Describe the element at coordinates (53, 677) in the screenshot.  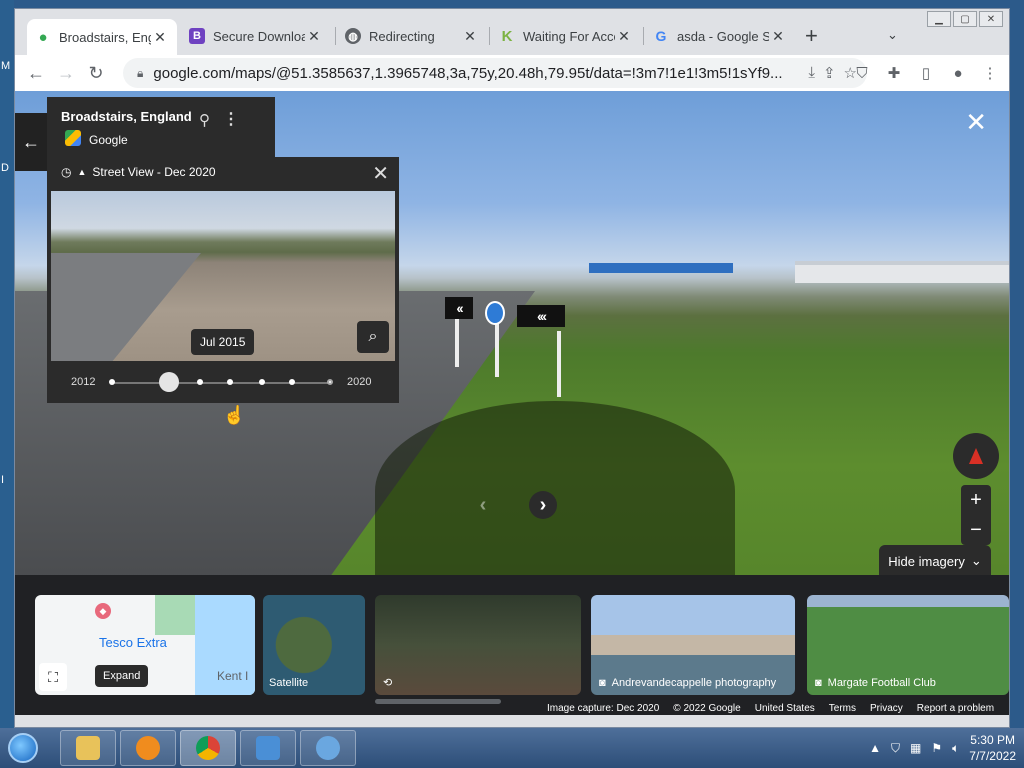
I see `expand-icon: ⛶` at that location.